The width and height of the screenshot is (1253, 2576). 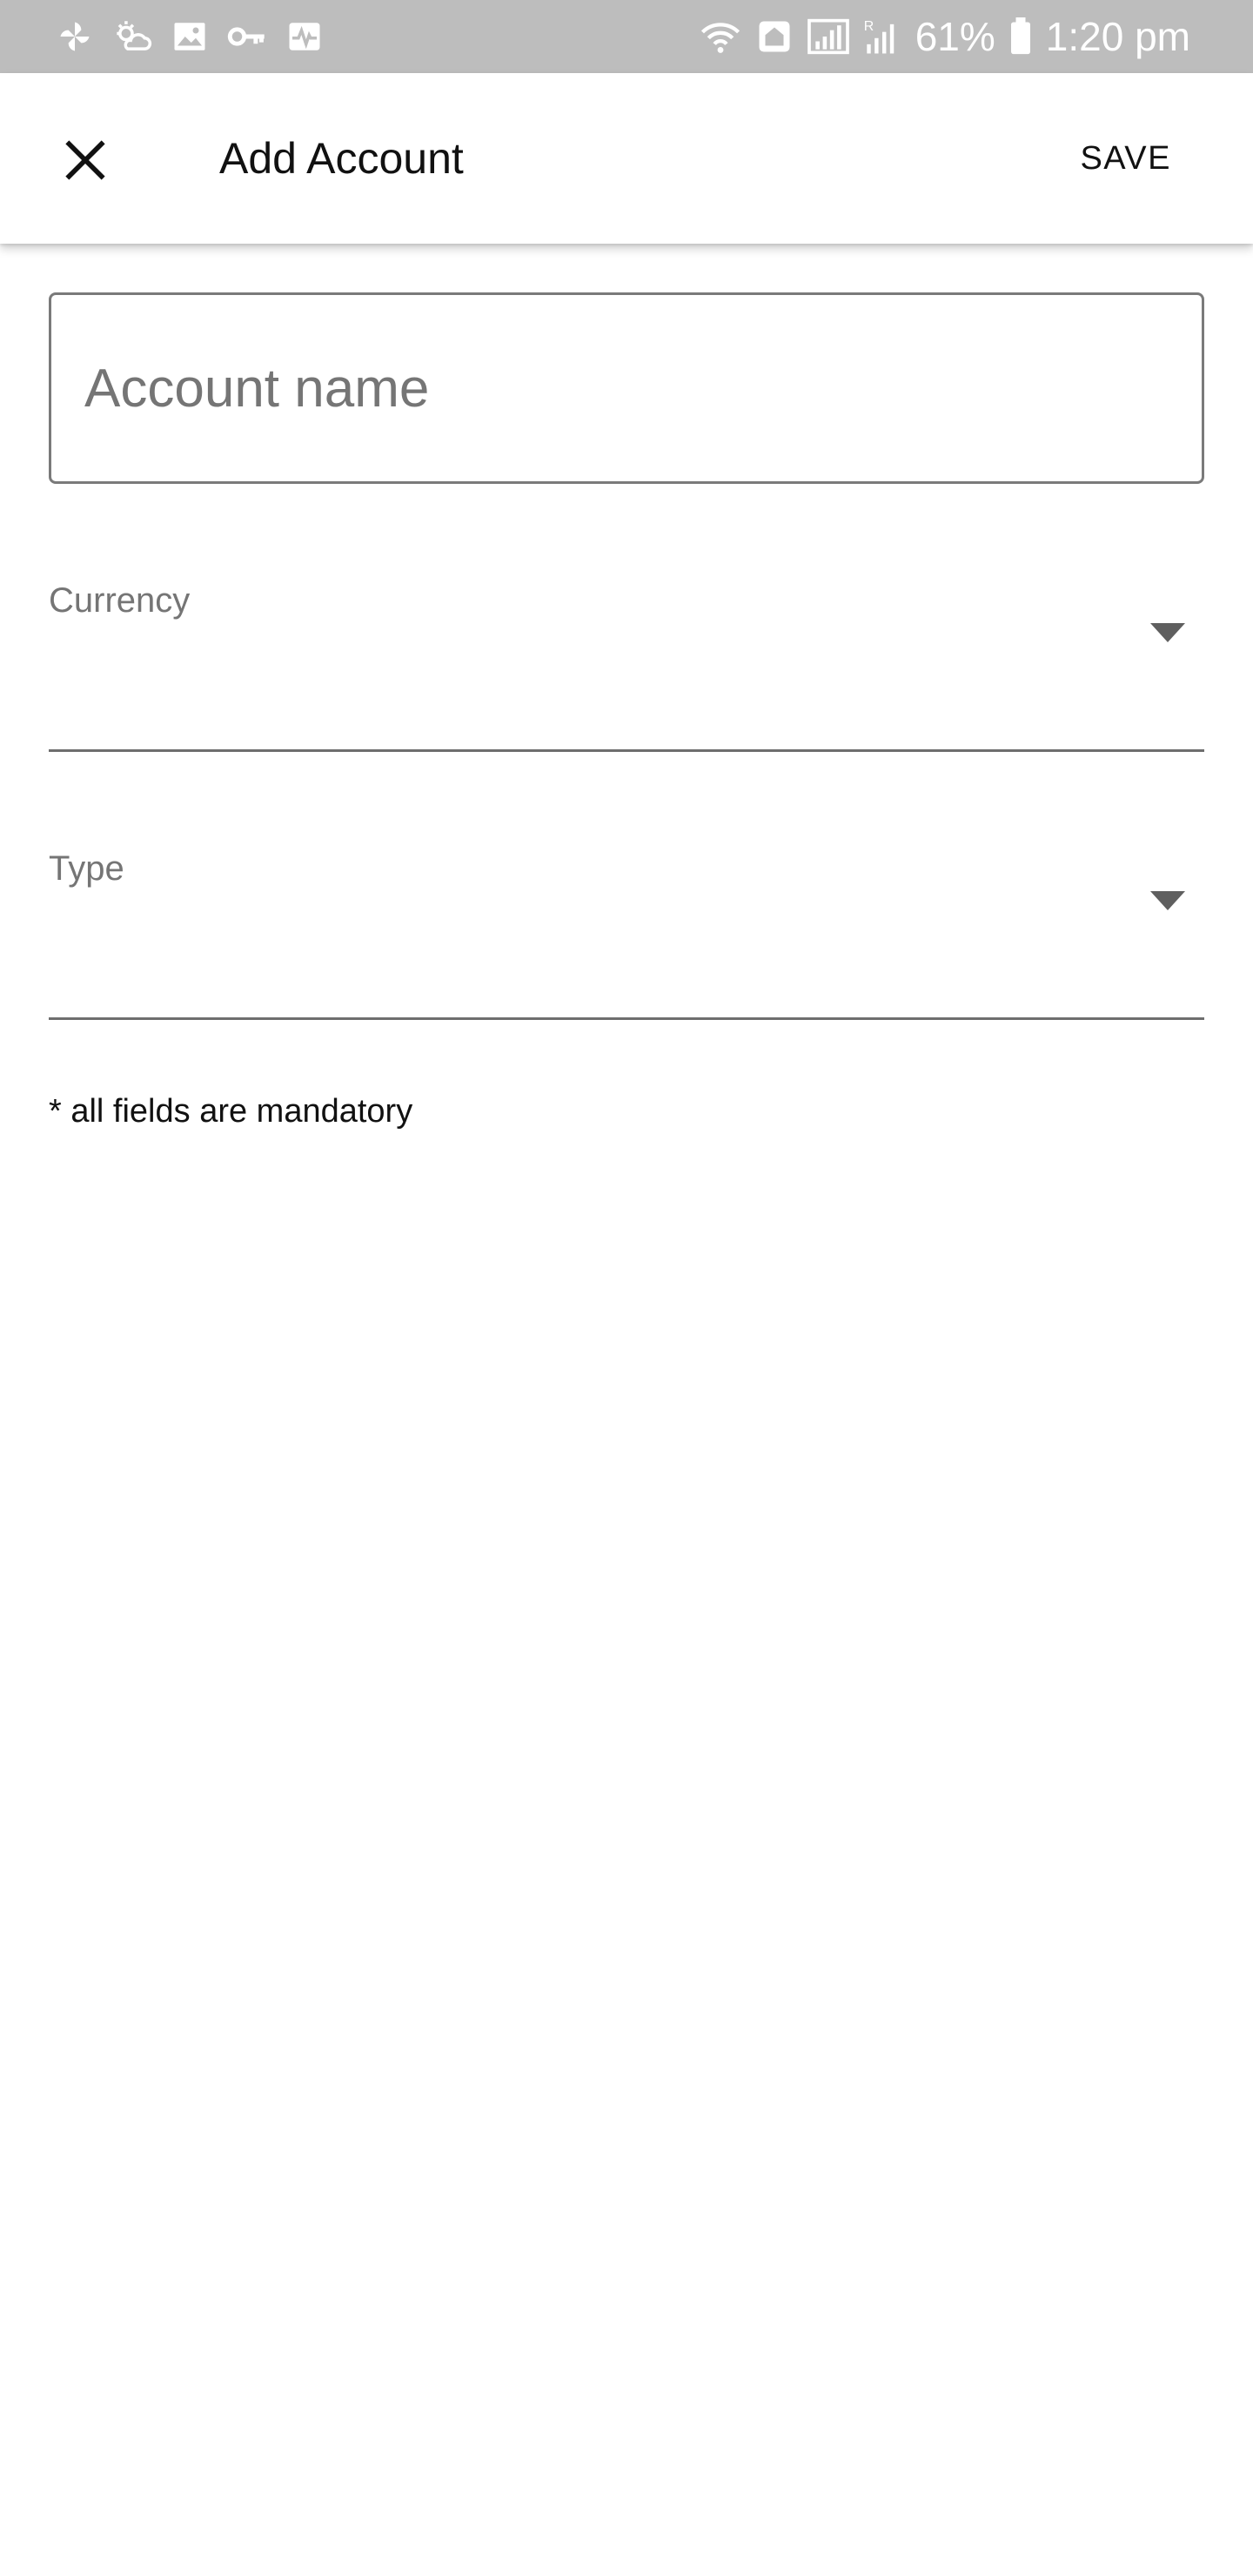 I want to click on account-name-field, so click(x=626, y=388).